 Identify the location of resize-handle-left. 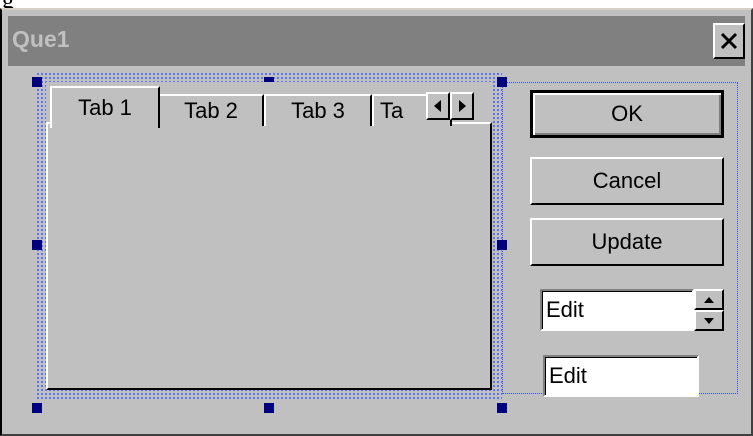
(37, 245).